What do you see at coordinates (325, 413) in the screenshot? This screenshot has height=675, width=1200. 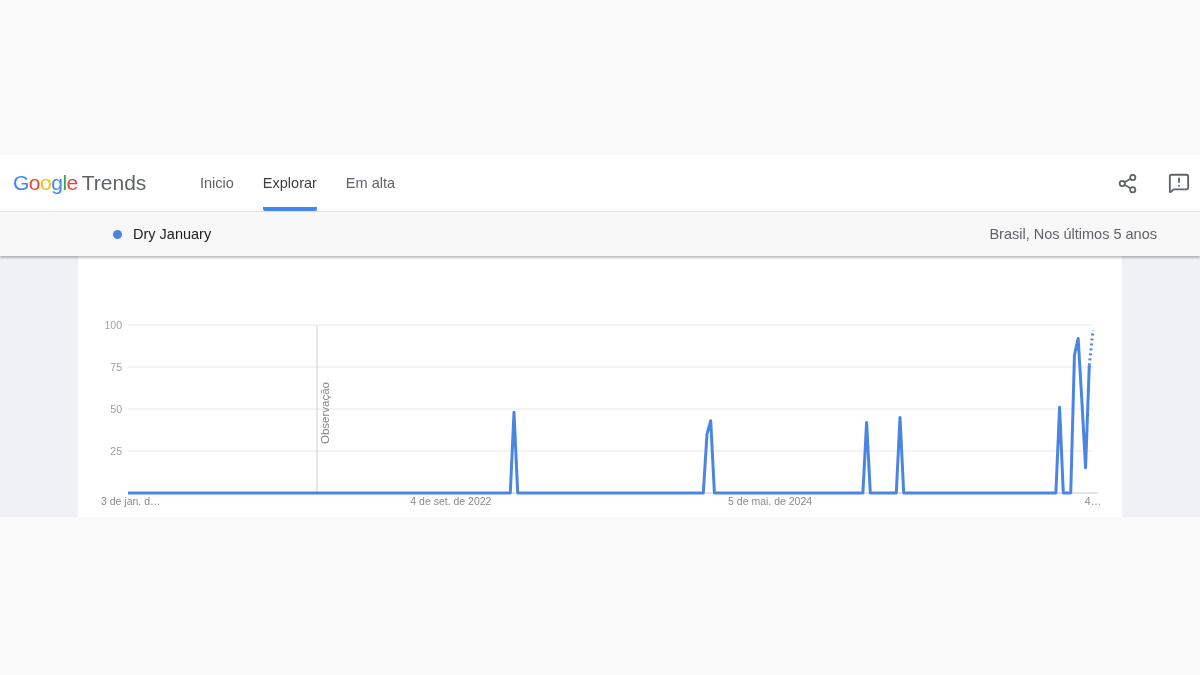 I see `observation-label: Observação` at bounding box center [325, 413].